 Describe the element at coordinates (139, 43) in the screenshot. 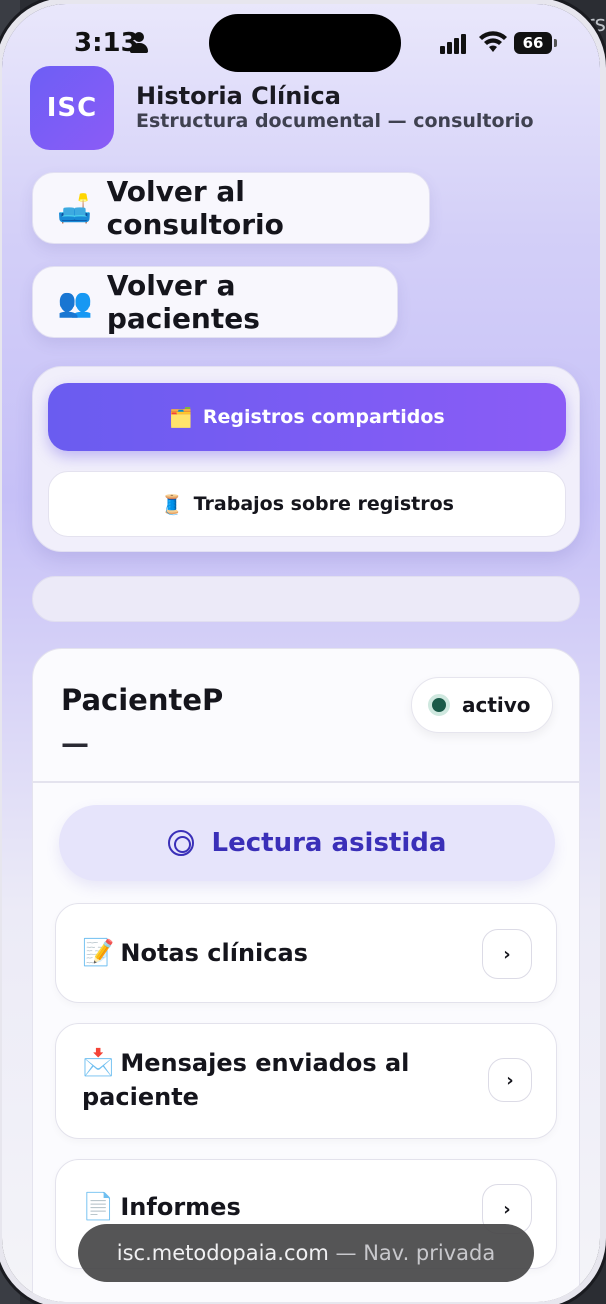

I see `person-icon` at that location.